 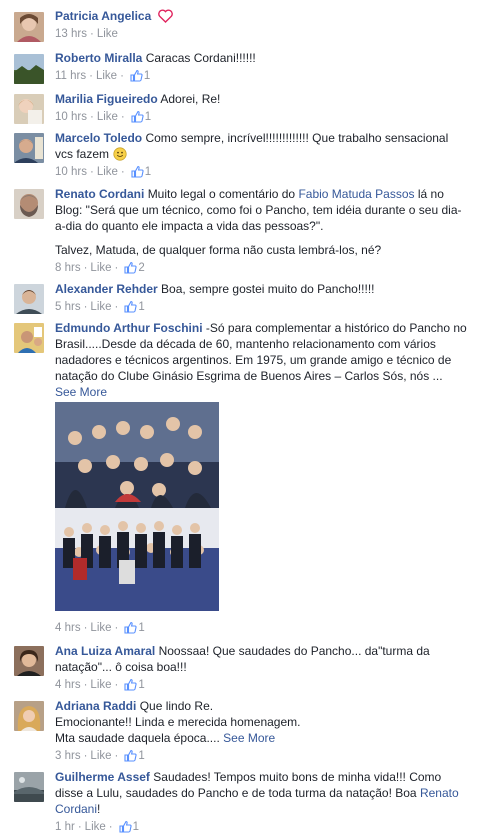 What do you see at coordinates (99, 809) in the screenshot?
I see `comment-text-continued: !` at bounding box center [99, 809].